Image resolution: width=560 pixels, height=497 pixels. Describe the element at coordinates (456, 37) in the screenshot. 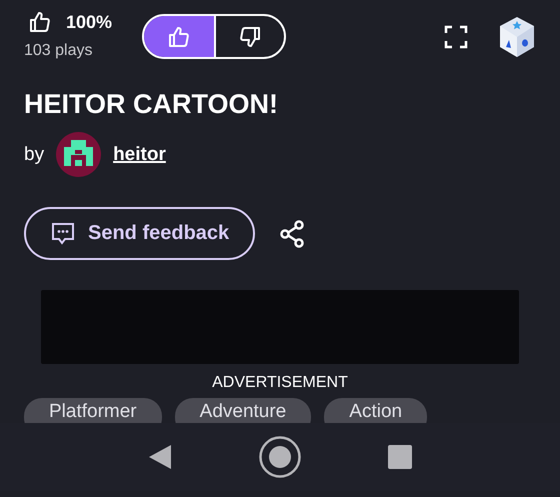

I see `fullscreen-icon` at that location.